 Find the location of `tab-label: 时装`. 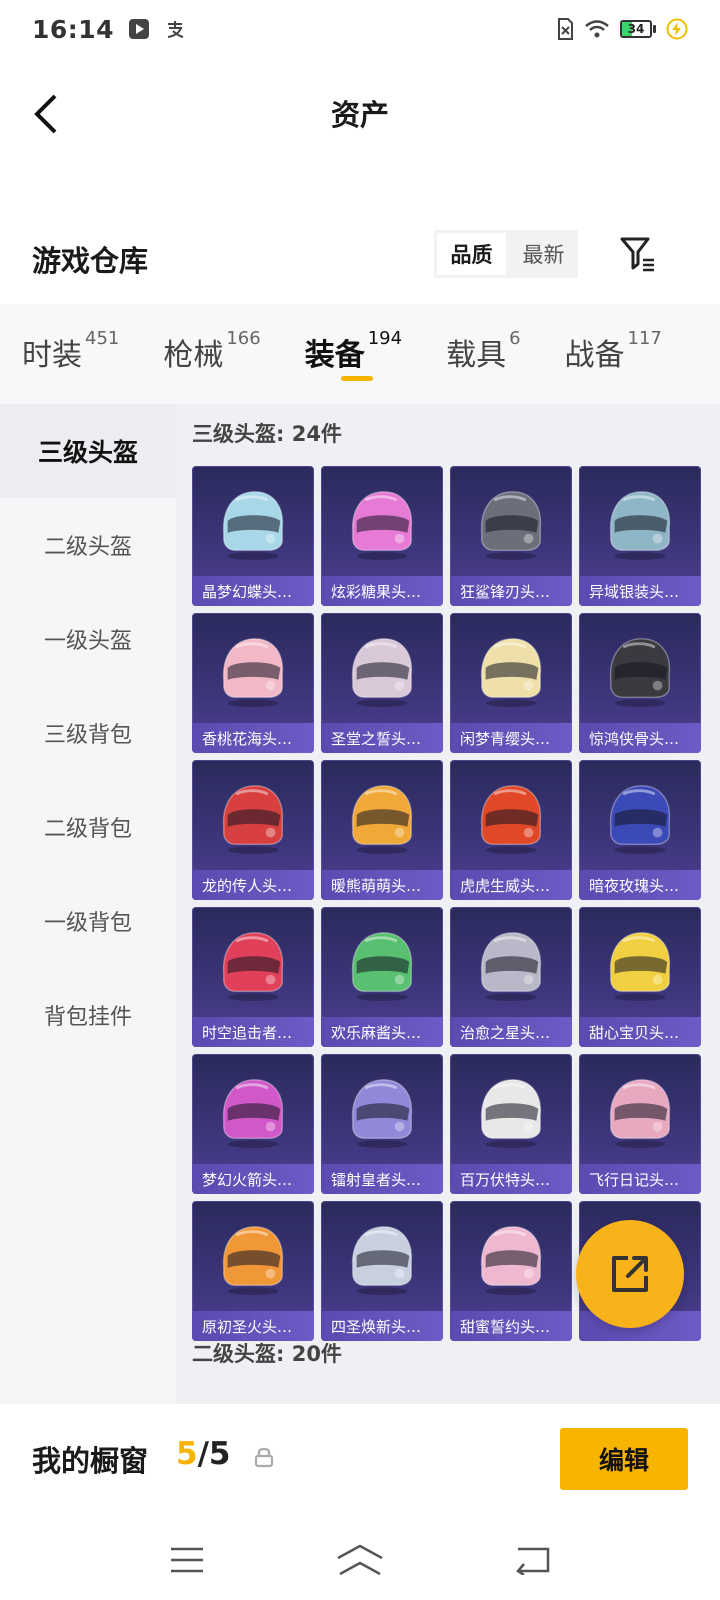

tab-label: 时装 is located at coordinates (52, 355).